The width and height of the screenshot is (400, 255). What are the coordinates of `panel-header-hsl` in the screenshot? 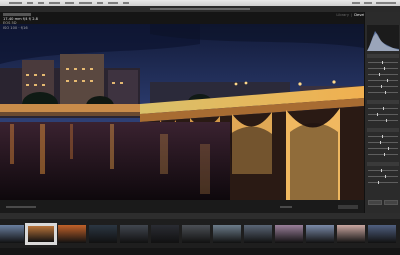 It's located at (383, 130).